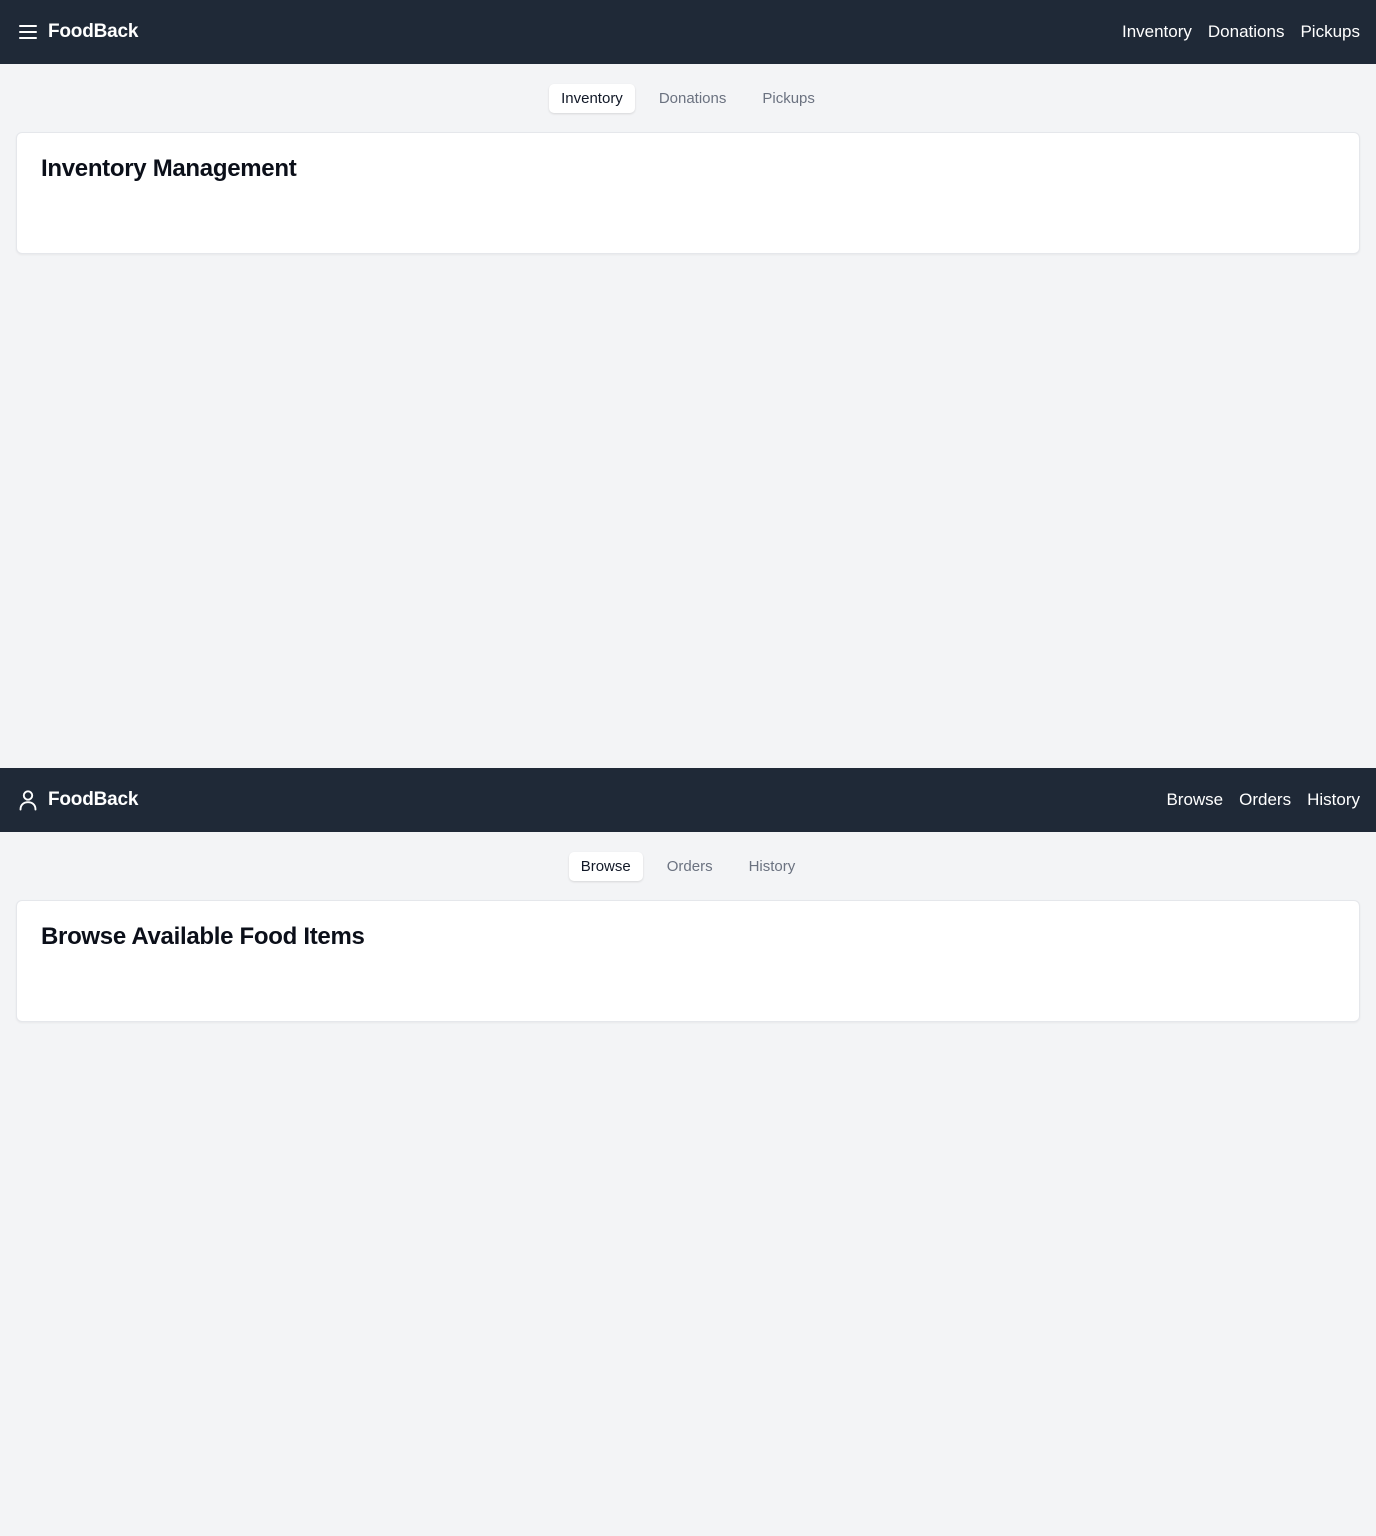 The height and width of the screenshot is (1536, 1376). I want to click on top-bar: FoodBack Browse Orders History, so click(688, 800).